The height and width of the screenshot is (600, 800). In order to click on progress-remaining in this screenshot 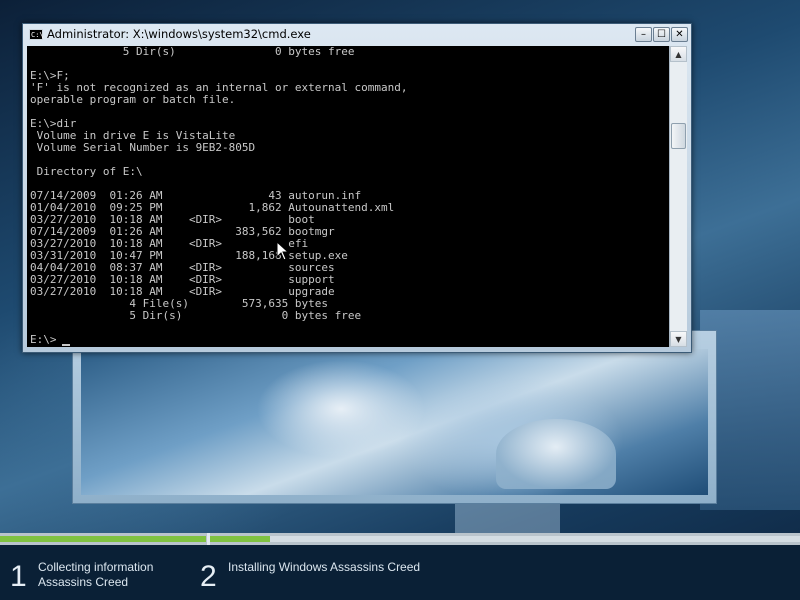, I will do `click(535, 539)`.